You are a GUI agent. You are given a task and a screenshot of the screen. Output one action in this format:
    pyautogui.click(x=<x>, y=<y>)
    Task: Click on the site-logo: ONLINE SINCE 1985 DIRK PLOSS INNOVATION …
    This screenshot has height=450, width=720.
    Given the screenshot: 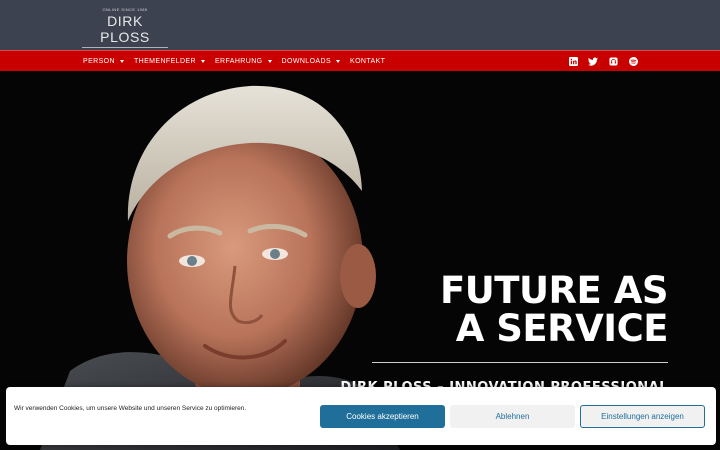 What is the action you would take?
    pyautogui.click(x=125, y=31)
    